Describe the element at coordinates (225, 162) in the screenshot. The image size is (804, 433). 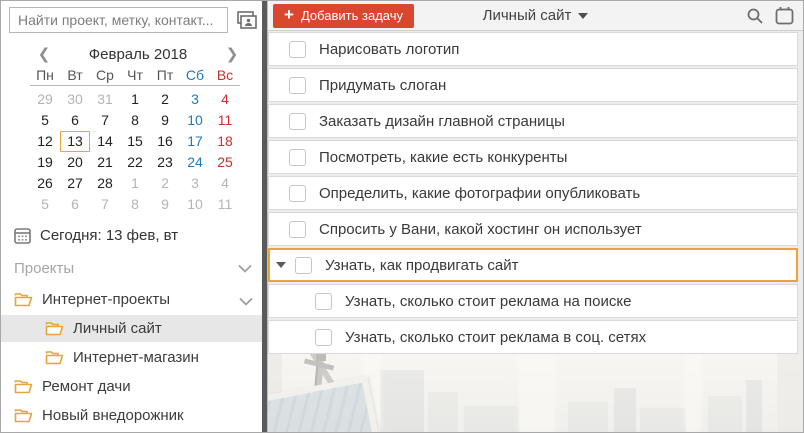
I see `calendar-day: 25` at that location.